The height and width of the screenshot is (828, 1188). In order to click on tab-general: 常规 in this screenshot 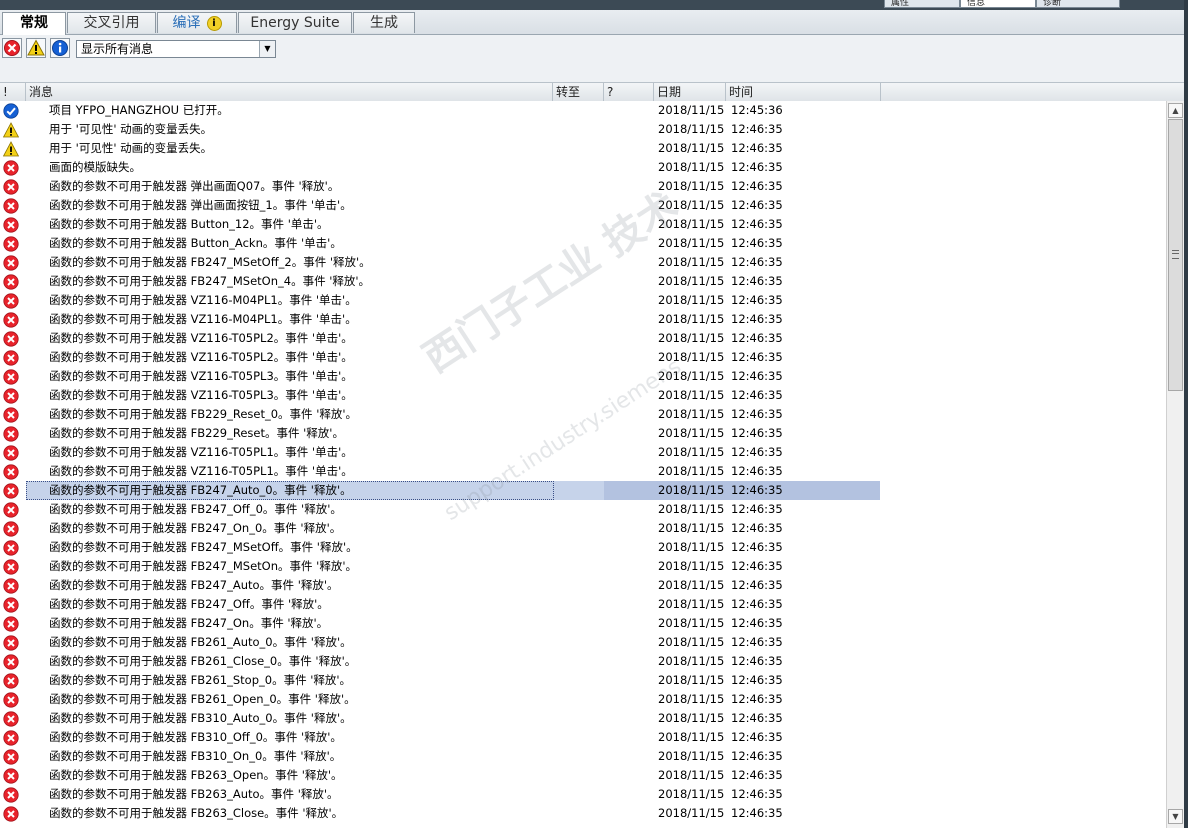, I will do `click(34, 23)`.